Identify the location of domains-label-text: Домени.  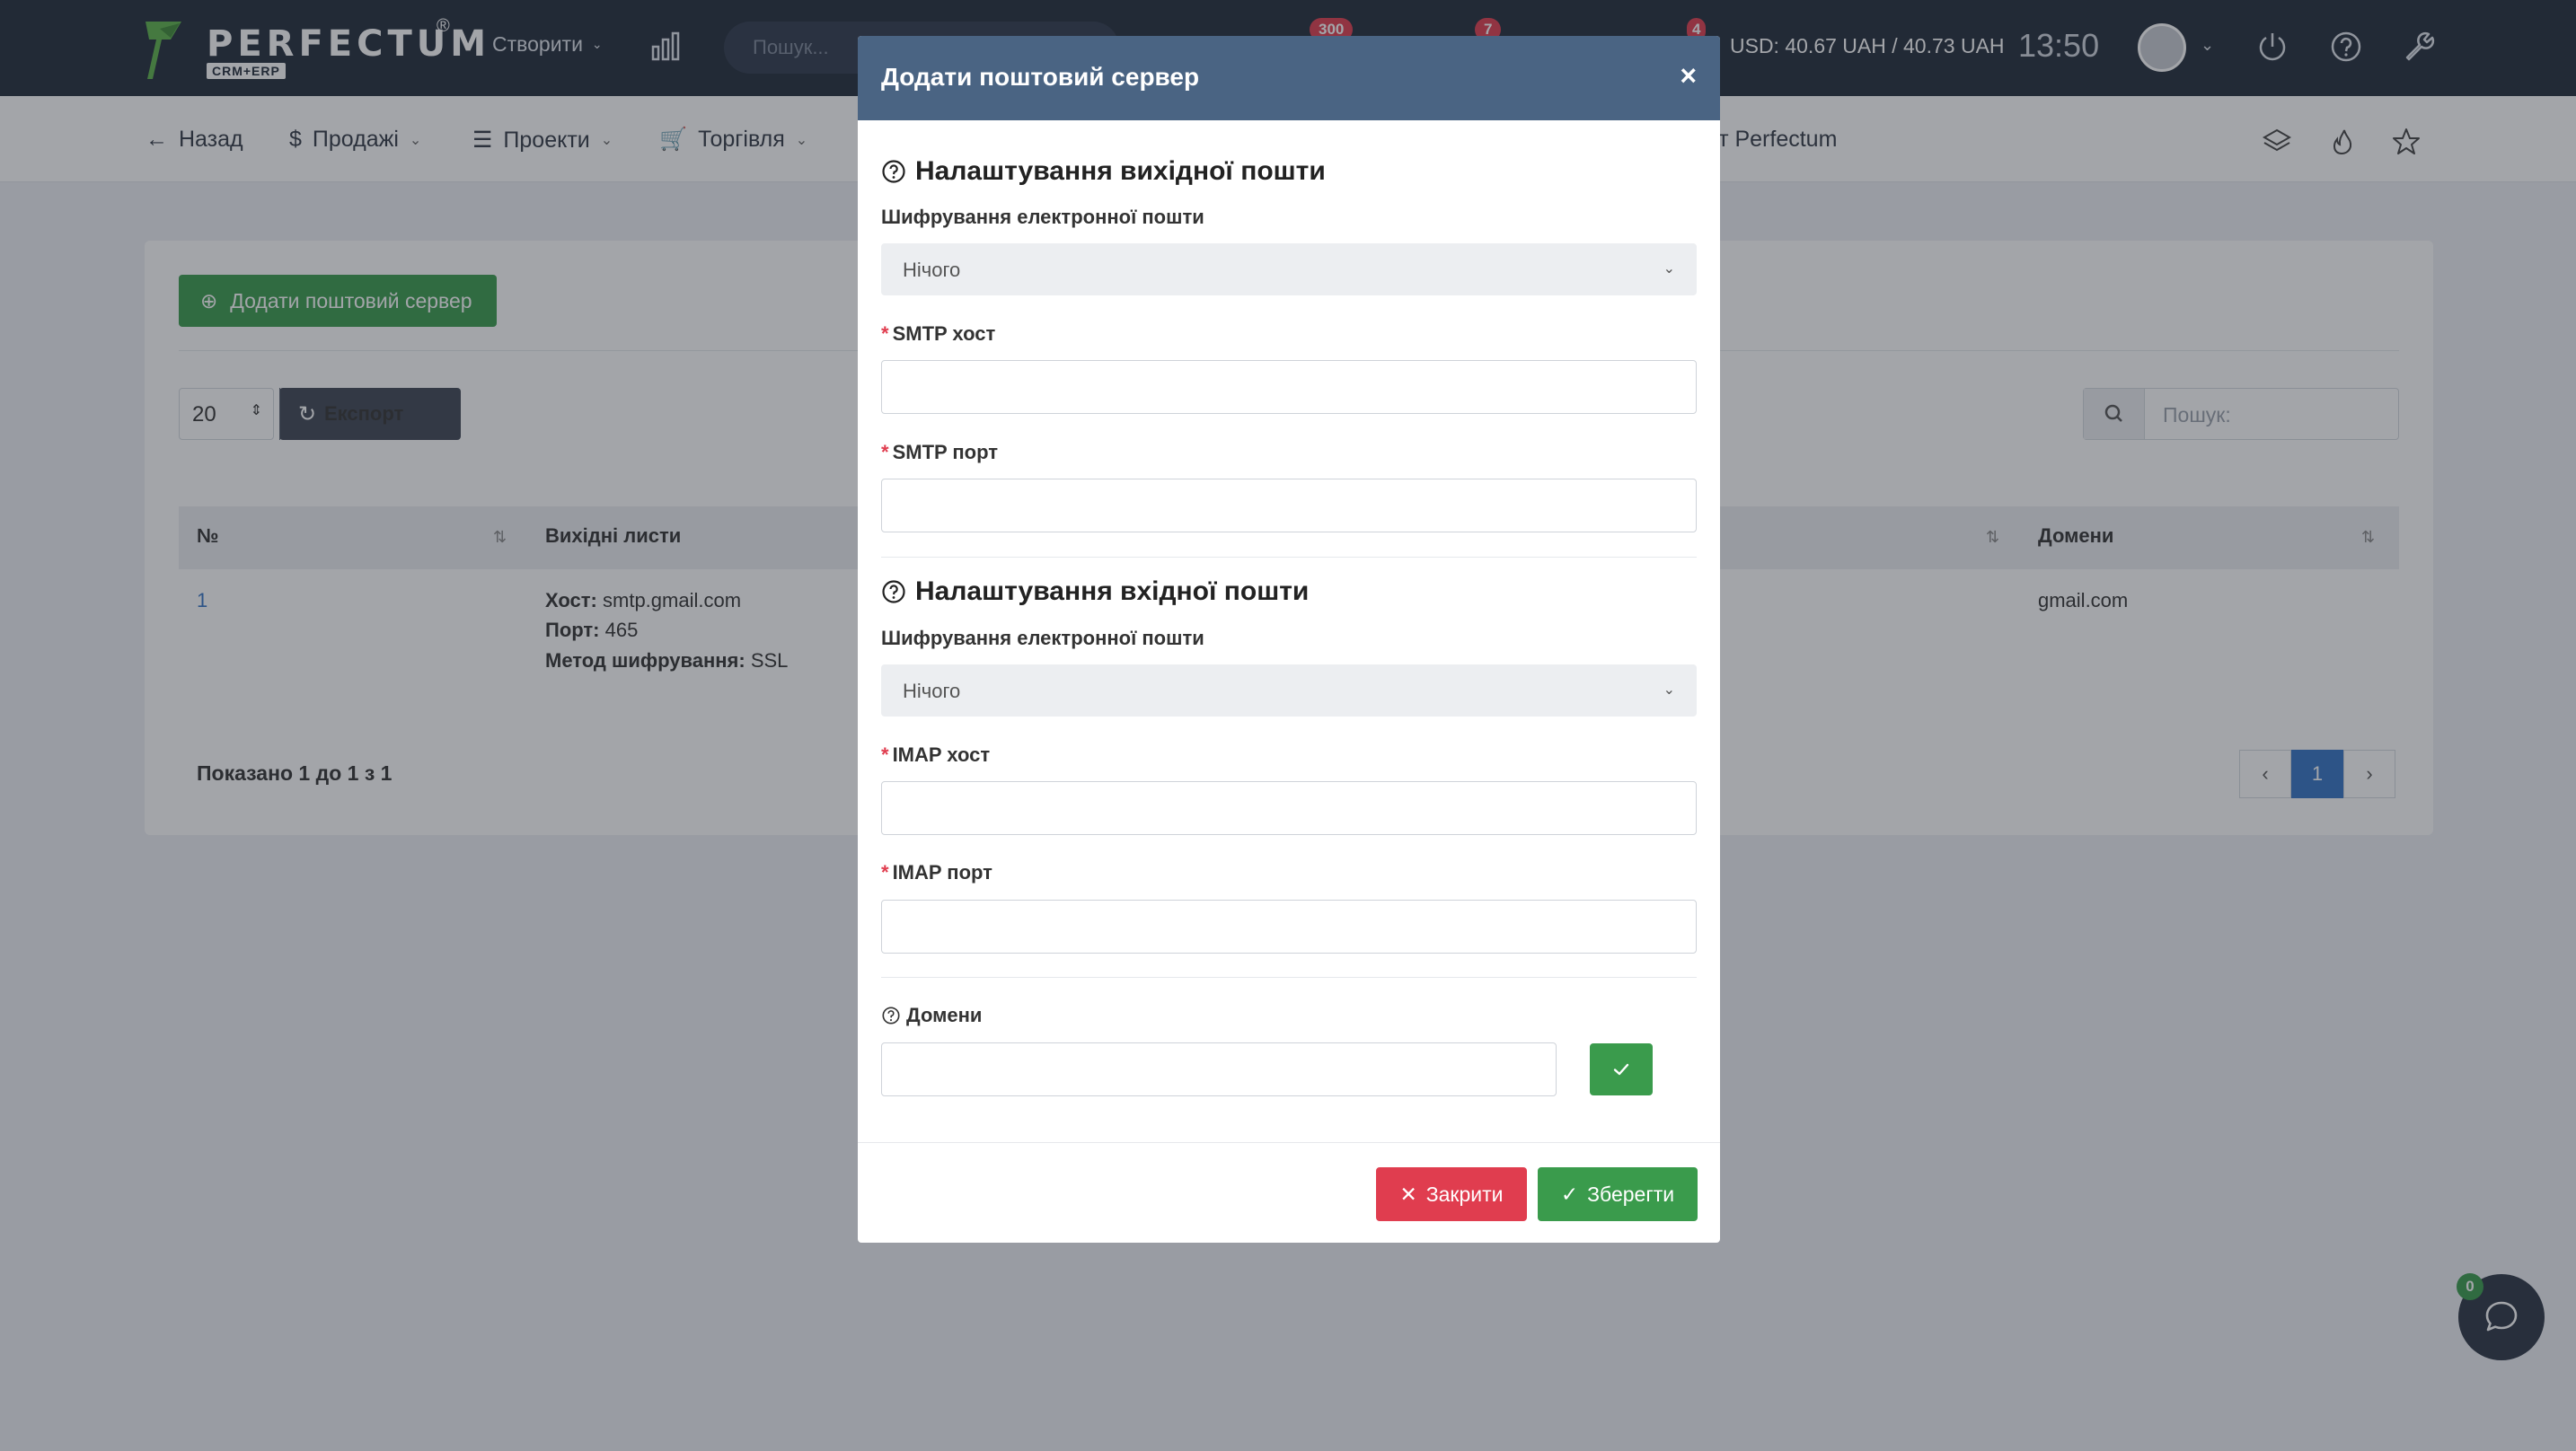
(944, 1015).